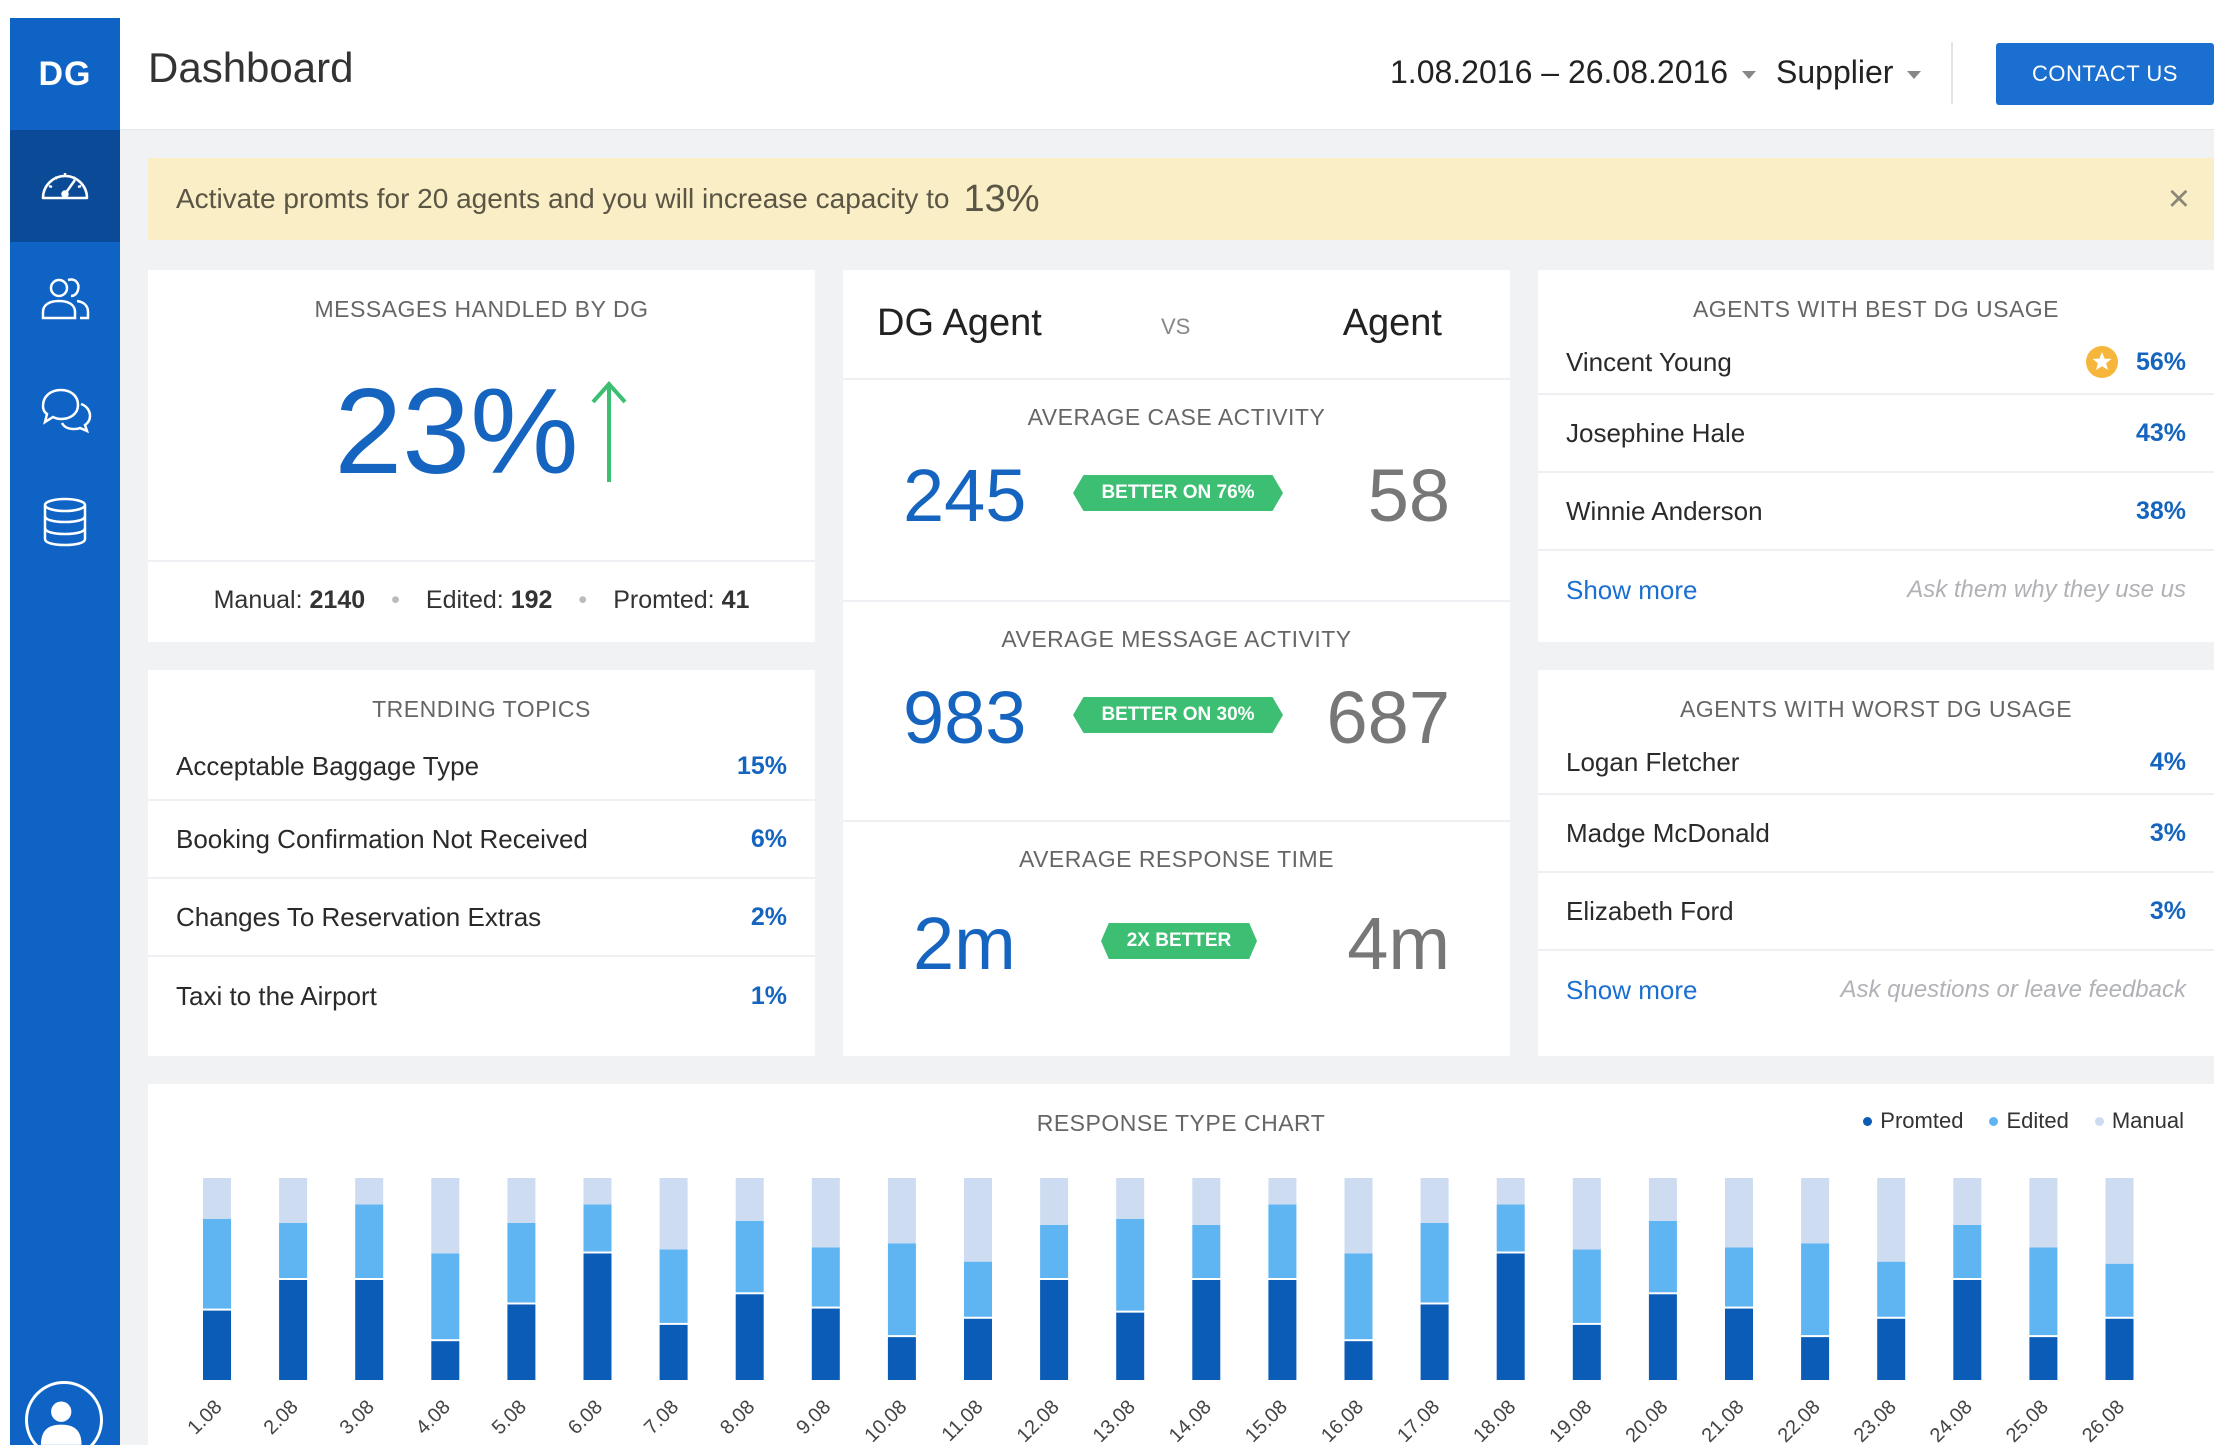  I want to click on bar-edited-3.08, so click(369, 1241).